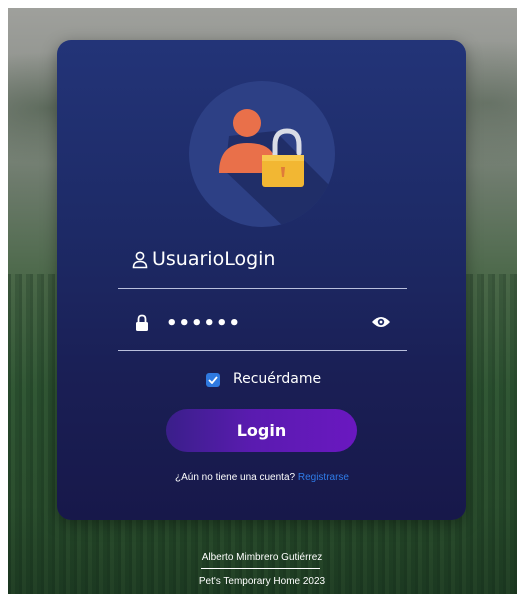  I want to click on user-icon, so click(140, 260).